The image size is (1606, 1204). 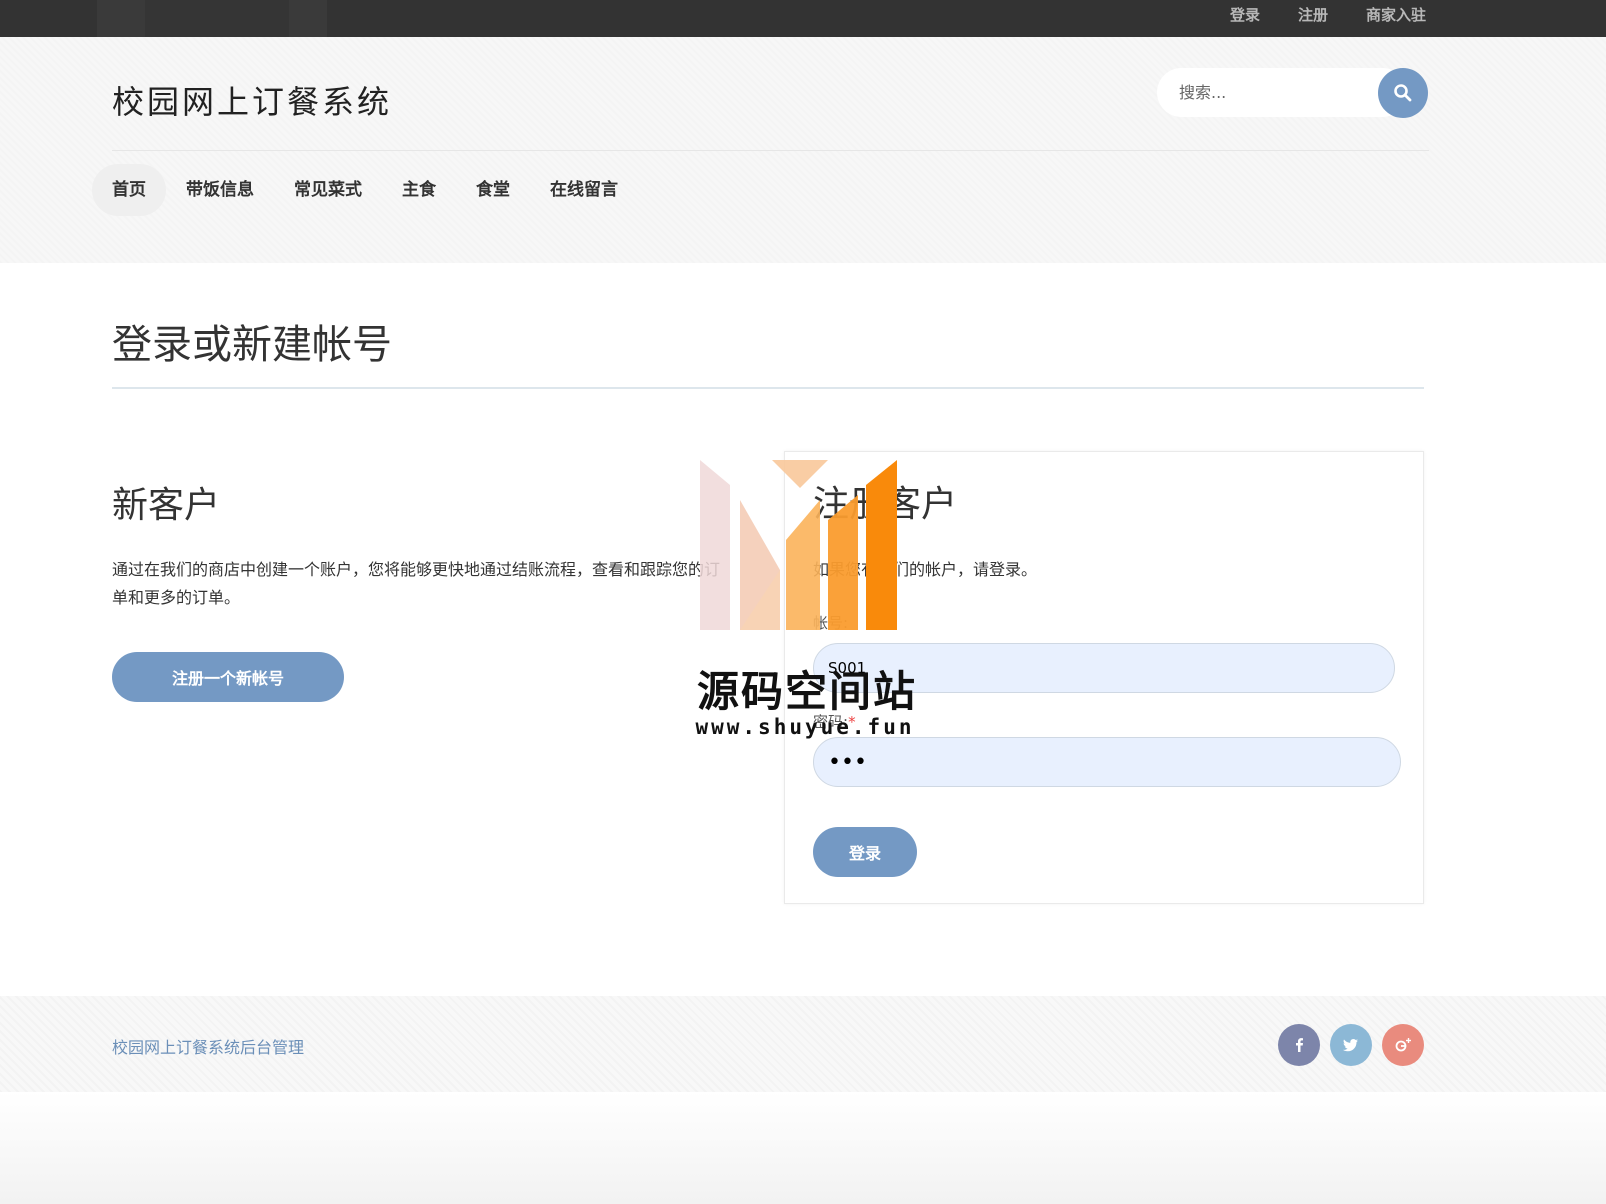 What do you see at coordinates (925, 569) in the screenshot?
I see `registered-customer-text: 如果您有我们的帐户，请登录。` at bounding box center [925, 569].